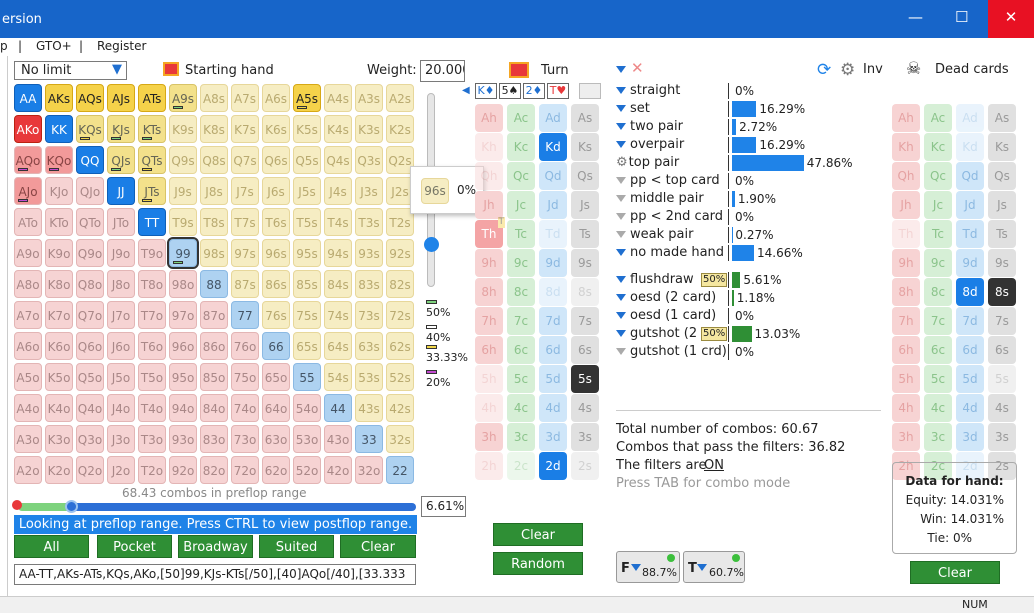 The width and height of the screenshot is (1034, 613). I want to click on dead-card-Js: Js, so click(1002, 205).